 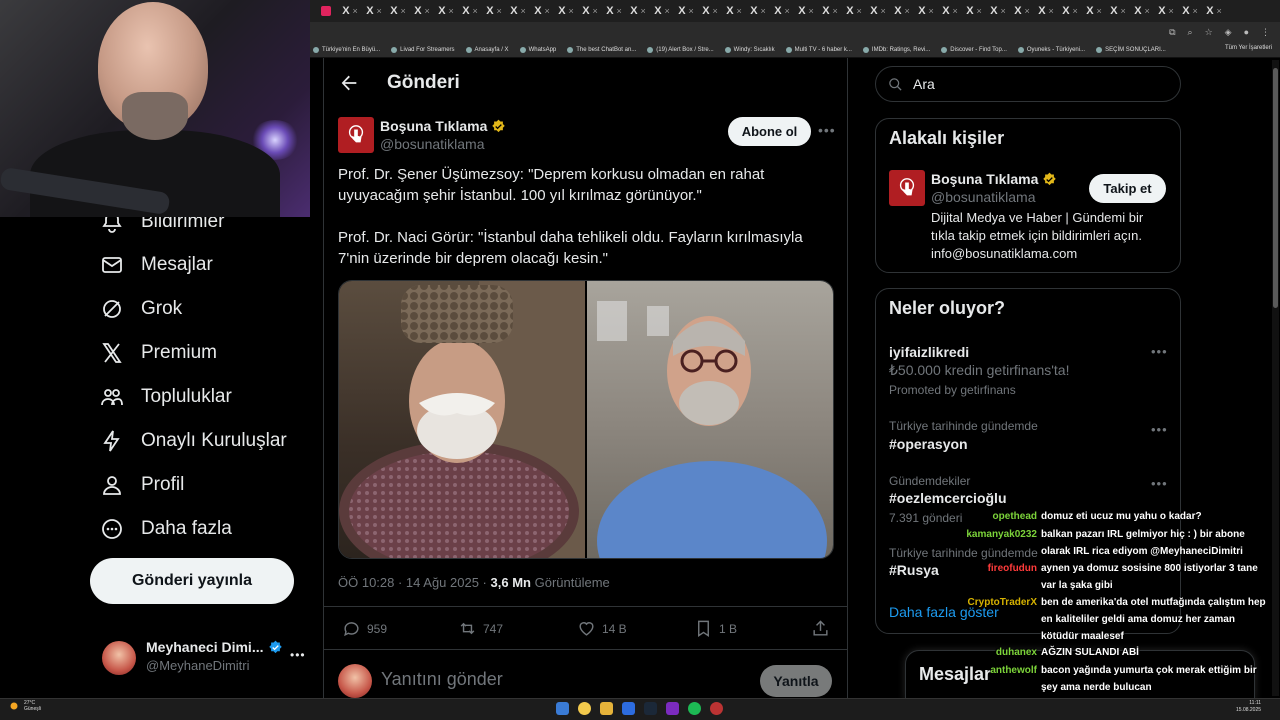 What do you see at coordinates (442, 679) in the screenshot?
I see `reply-input: Yanıtını gönder` at bounding box center [442, 679].